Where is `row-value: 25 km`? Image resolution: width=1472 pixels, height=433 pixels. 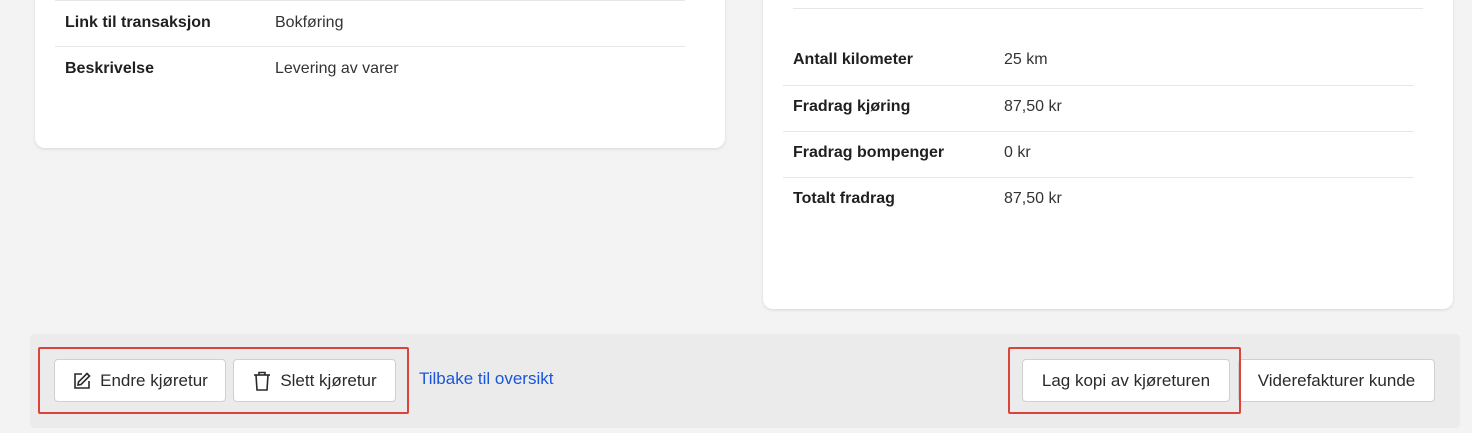
row-value: 25 km is located at coordinates (1026, 59).